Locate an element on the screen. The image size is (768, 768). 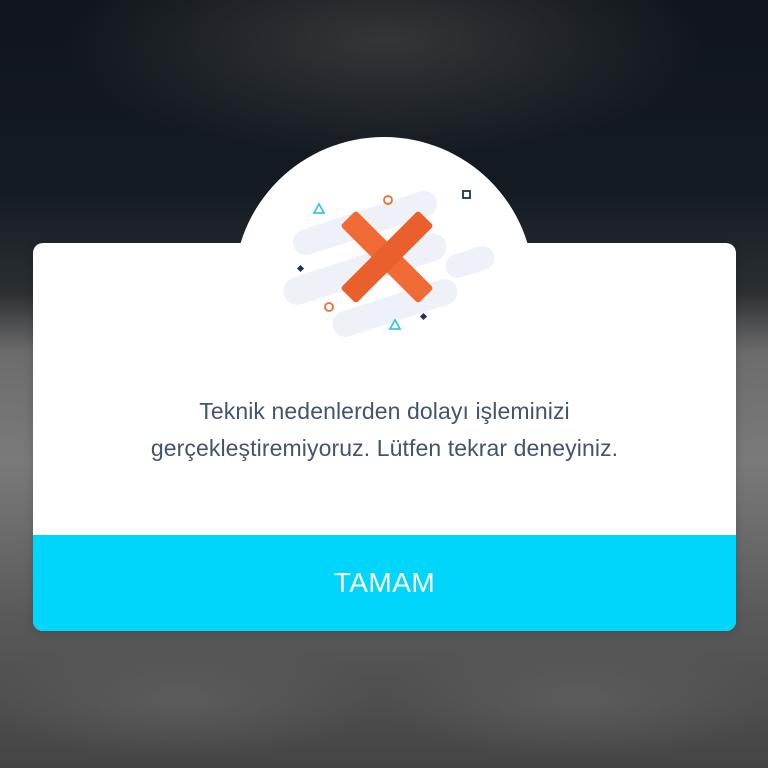
diamond-decor-icon is located at coordinates (300, 268).